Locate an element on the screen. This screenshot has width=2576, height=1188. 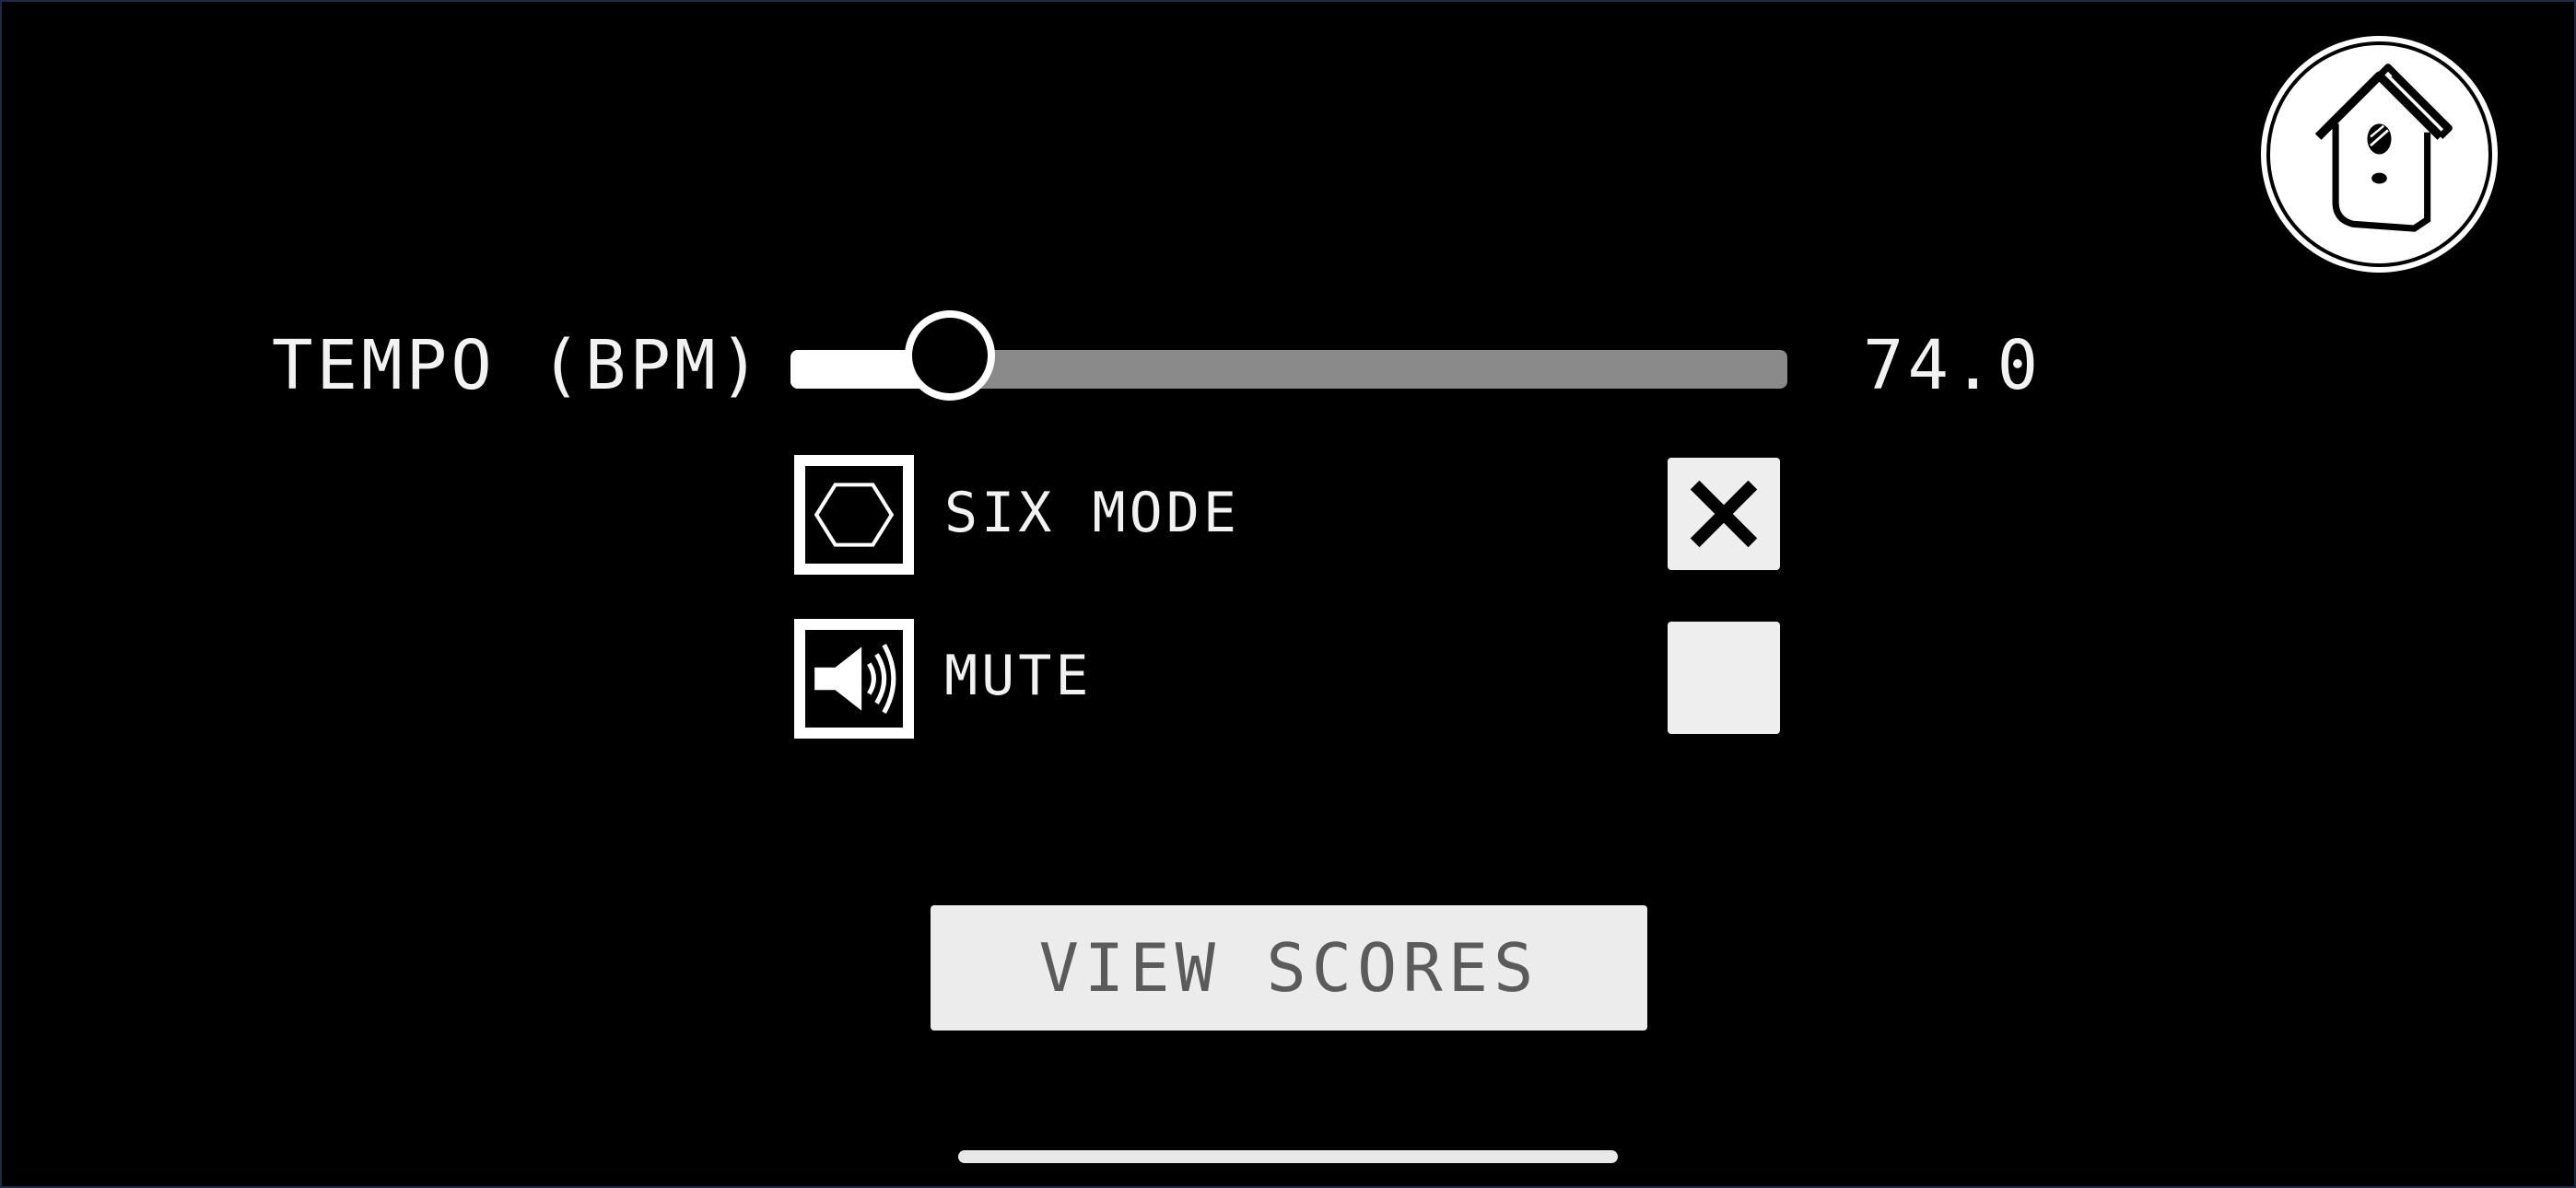
six-mode-checkbox is located at coordinates (1724, 514).